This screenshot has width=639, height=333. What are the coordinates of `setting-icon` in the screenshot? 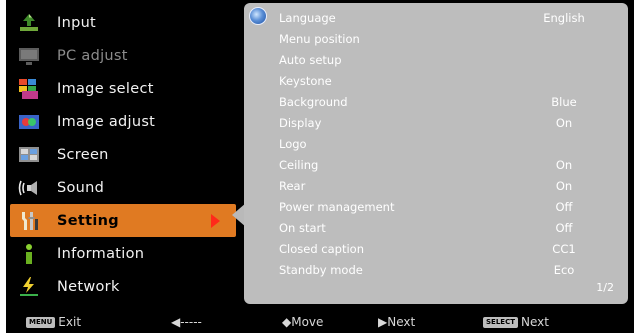 It's located at (29, 221).